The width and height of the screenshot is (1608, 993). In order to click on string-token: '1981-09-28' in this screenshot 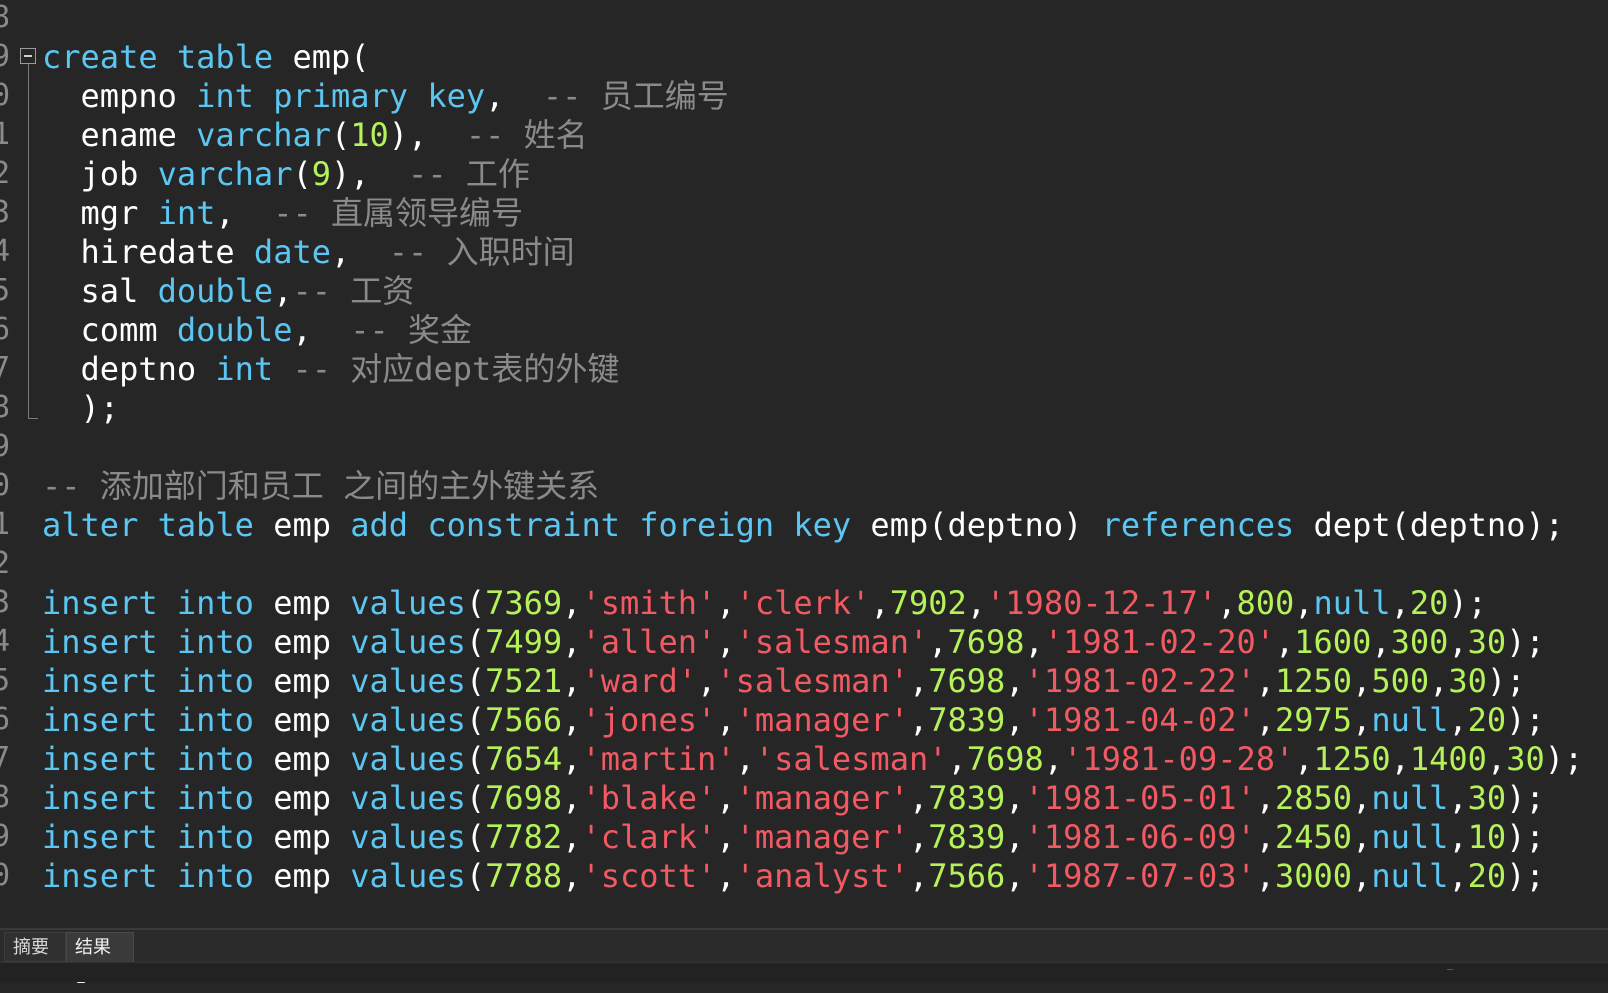, I will do `click(1179, 759)`.